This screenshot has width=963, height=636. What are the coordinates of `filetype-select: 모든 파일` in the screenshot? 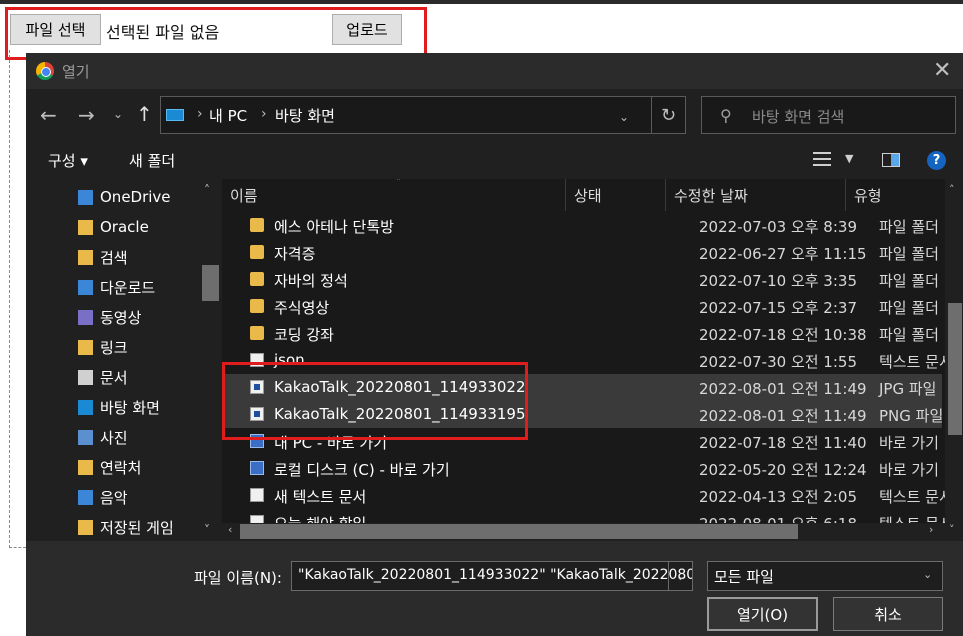 It's located at (825, 576).